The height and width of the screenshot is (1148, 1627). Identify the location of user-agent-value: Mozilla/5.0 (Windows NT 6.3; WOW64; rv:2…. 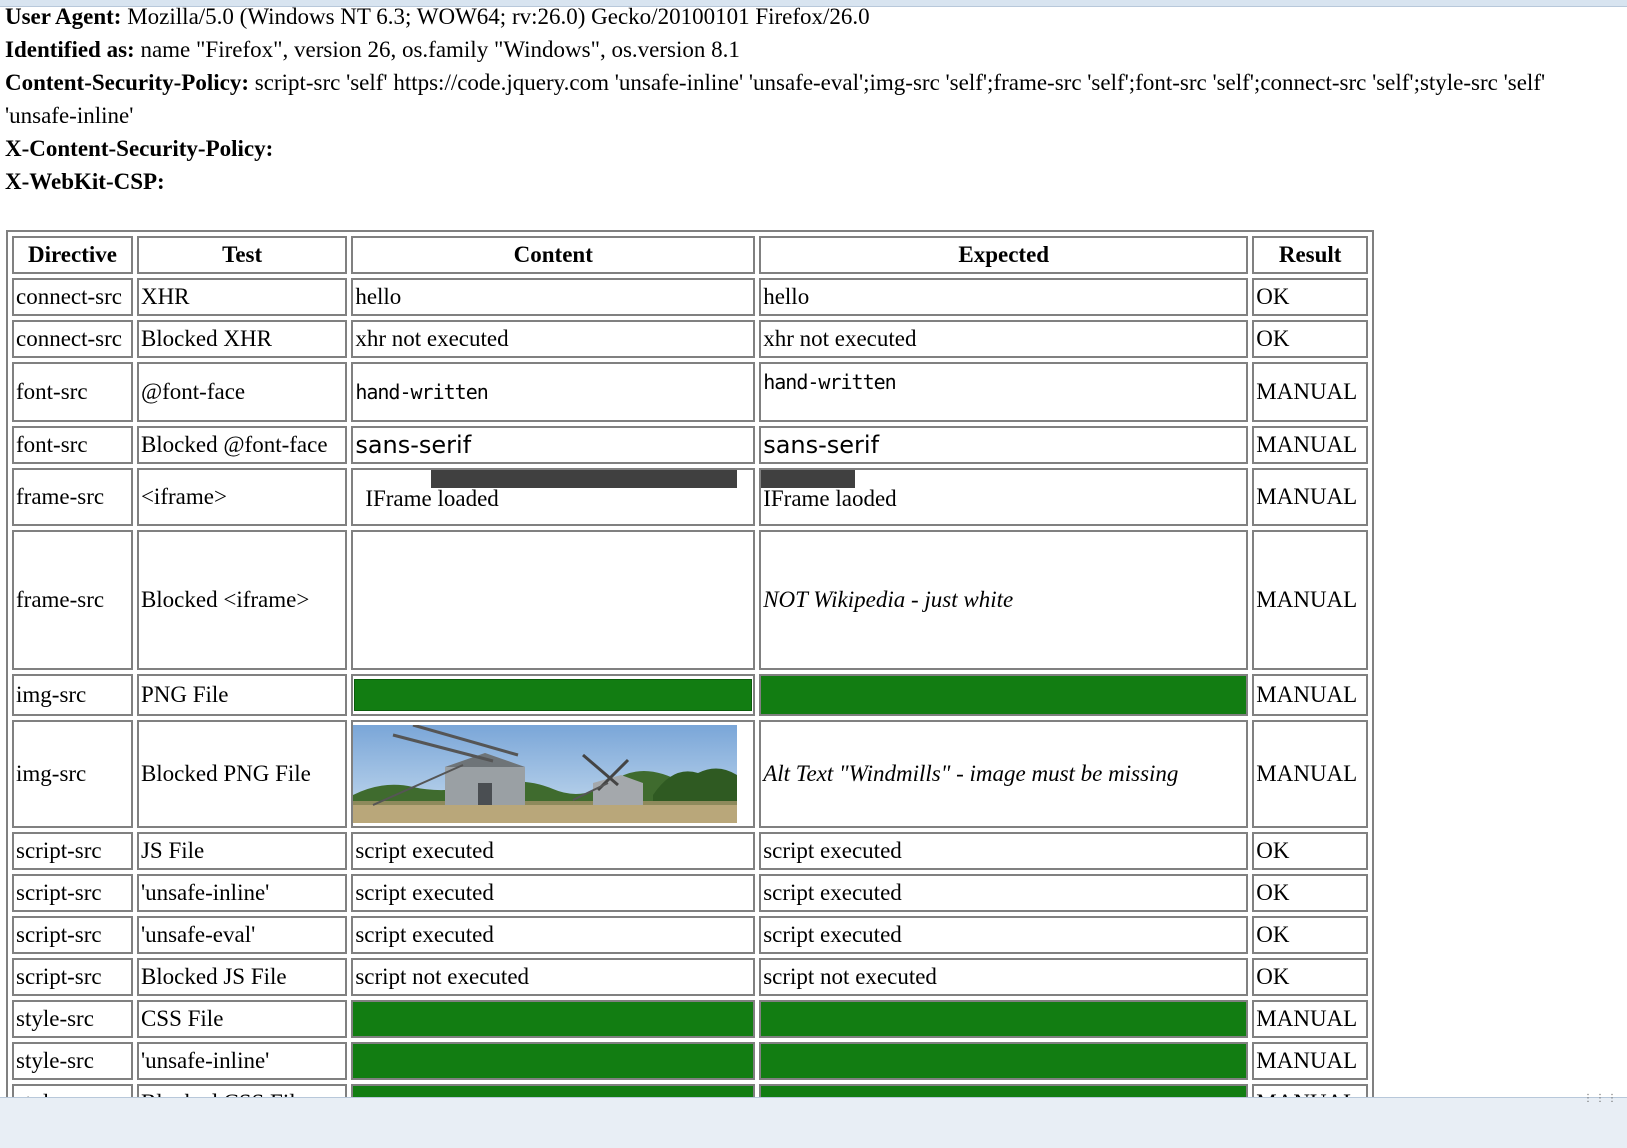
(498, 16).